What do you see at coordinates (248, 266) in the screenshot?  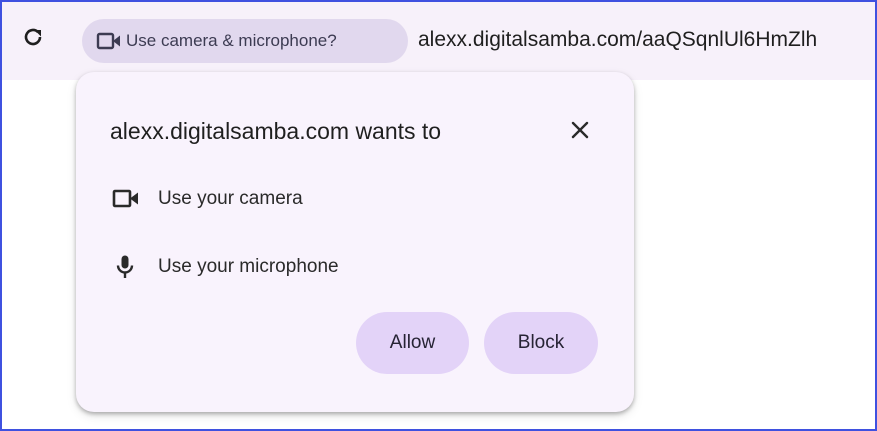 I see `permission-label-microphone: Use your microphone` at bounding box center [248, 266].